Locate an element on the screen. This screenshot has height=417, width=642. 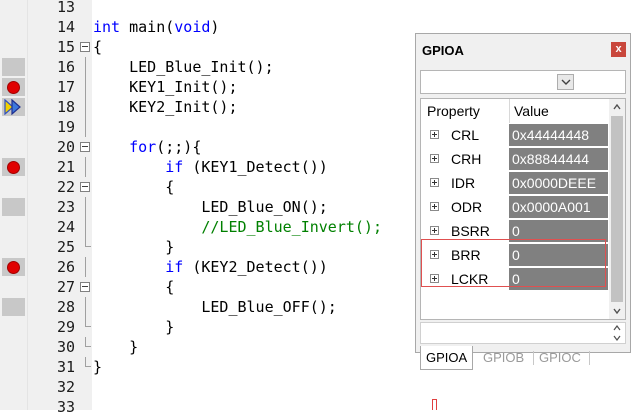
highlight-annotation-box is located at coordinates (513, 263).